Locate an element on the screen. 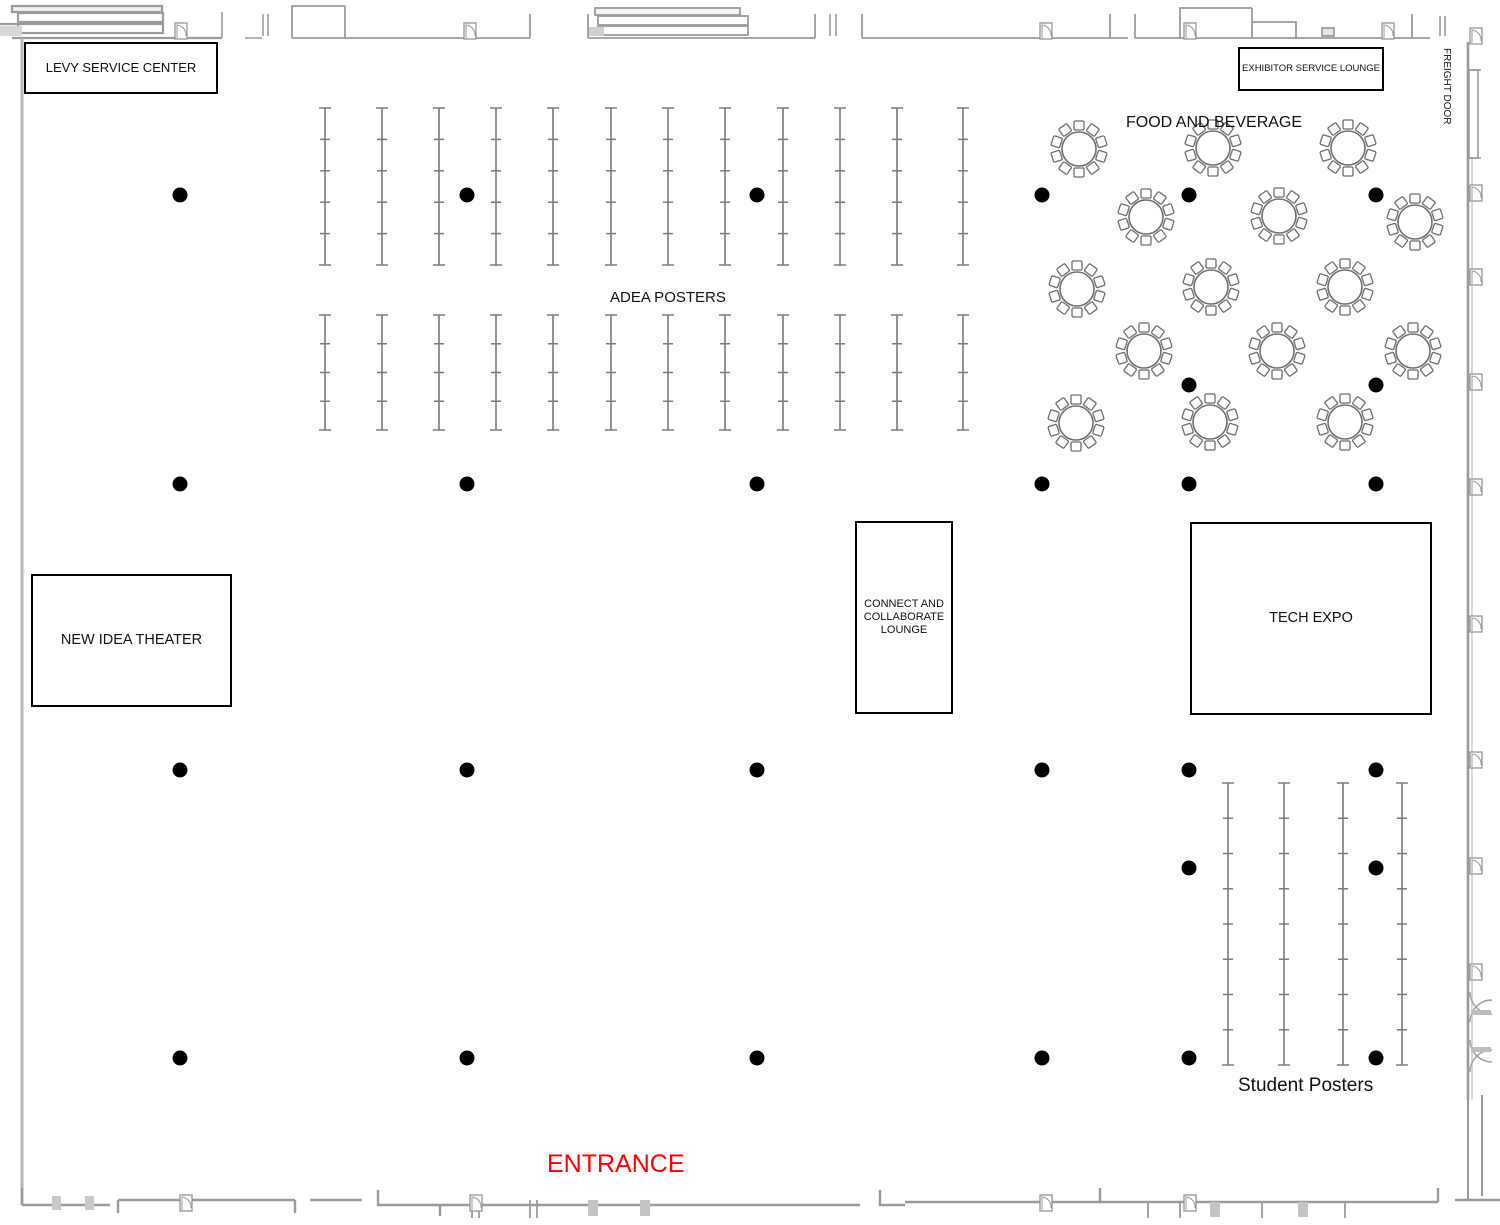  room-label-text: NEW IDEA THEATER is located at coordinates (131, 639).